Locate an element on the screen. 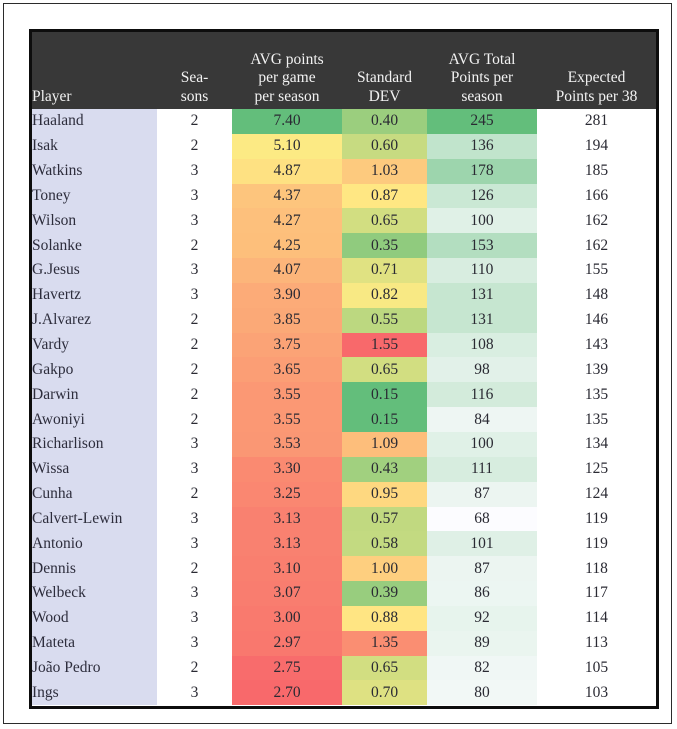  table-row: J.Alvarez 2 3.85 0.55 131 146 is located at coordinates (344, 320).